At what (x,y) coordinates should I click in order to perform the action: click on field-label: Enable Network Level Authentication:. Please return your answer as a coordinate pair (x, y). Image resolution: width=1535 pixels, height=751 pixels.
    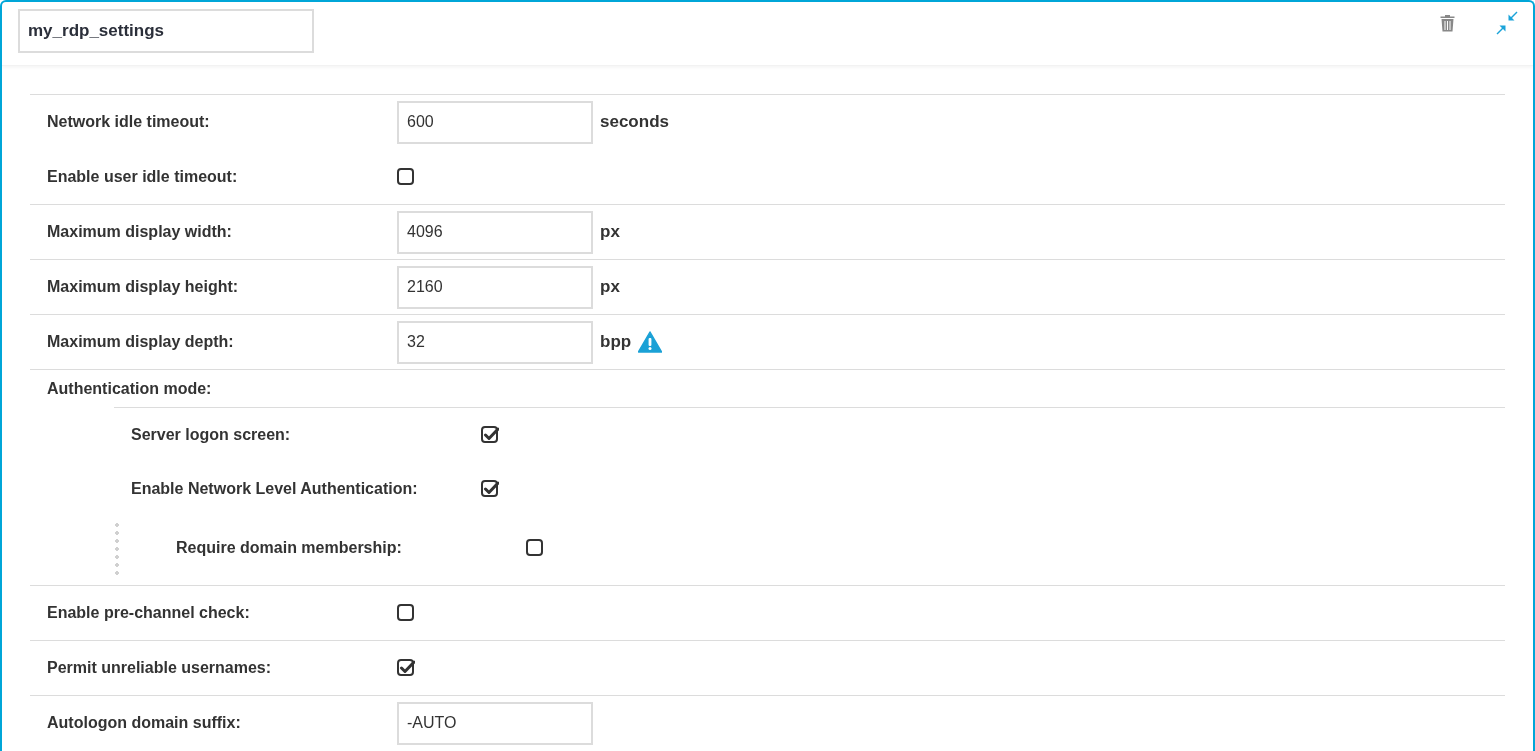
    Looking at the image, I should click on (275, 489).